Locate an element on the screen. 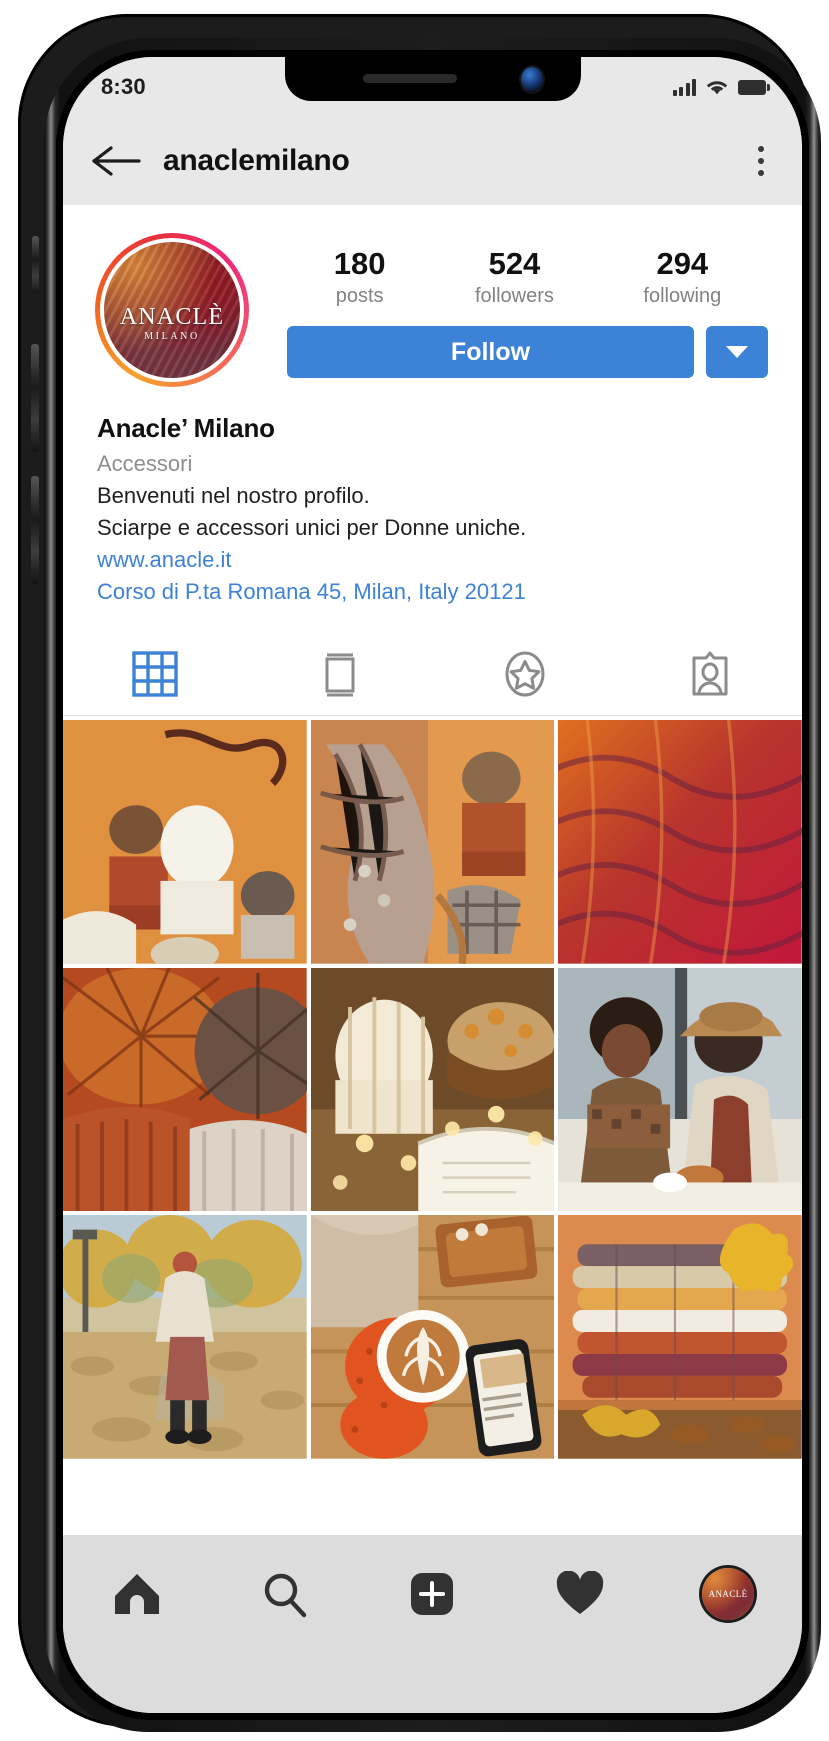 The height and width of the screenshot is (1741, 829). grid-tab is located at coordinates (155, 674).